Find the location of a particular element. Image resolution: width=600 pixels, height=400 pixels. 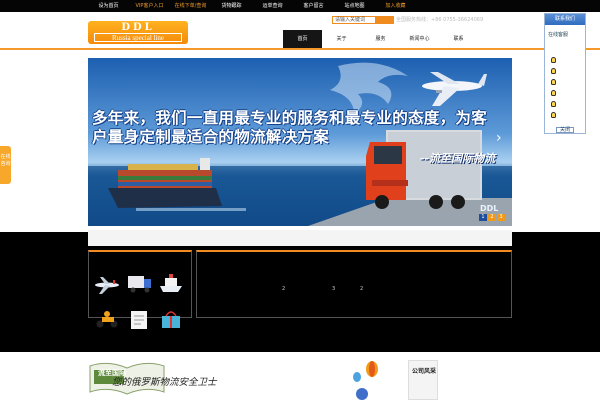

nav-item: 新闻中心 is located at coordinates (419, 39).